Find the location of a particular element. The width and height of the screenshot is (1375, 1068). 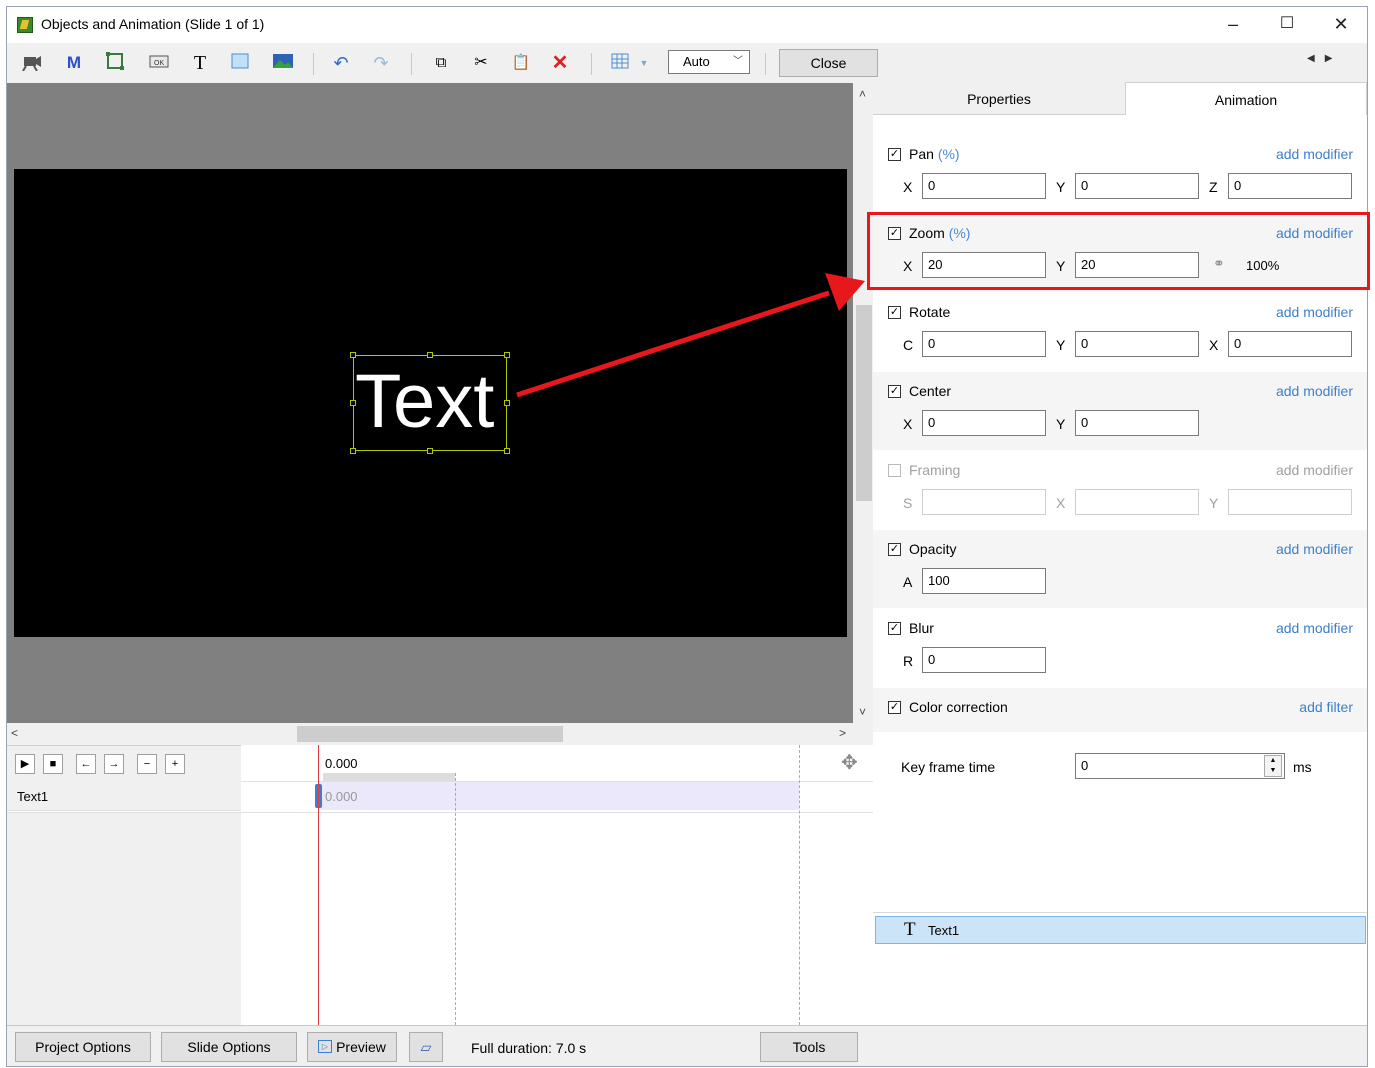

object-name: Text1 is located at coordinates (944, 930).